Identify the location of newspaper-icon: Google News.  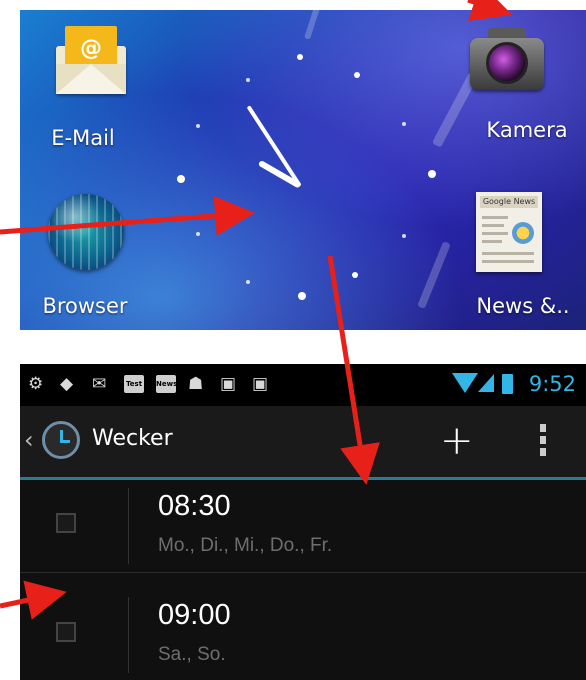
(509, 232).